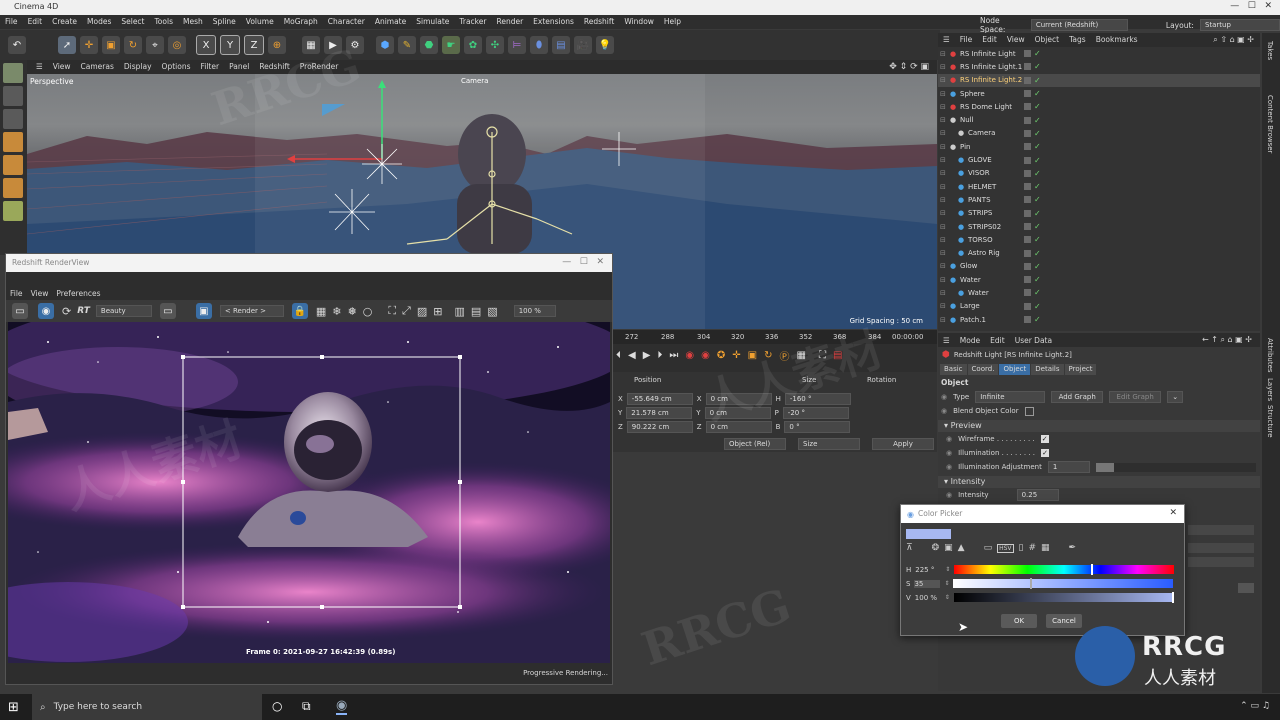 This screenshot has height=720, width=1280. I want to click on object-name: GLOVE, so click(980, 160).